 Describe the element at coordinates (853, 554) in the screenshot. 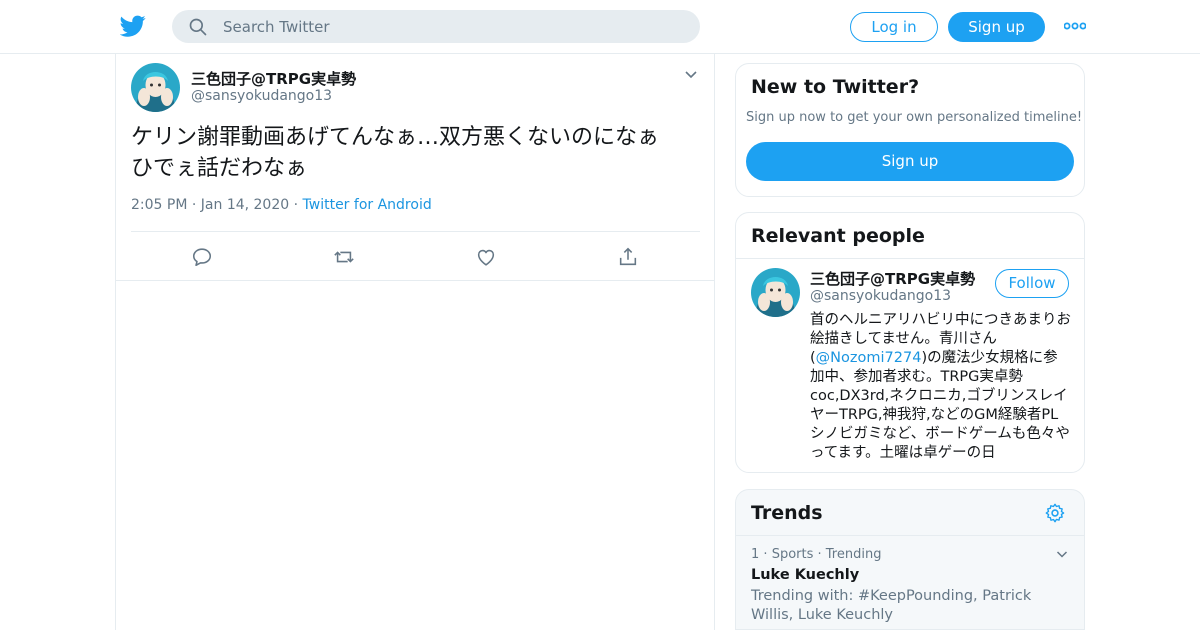

I see `trend-status: Trending` at that location.